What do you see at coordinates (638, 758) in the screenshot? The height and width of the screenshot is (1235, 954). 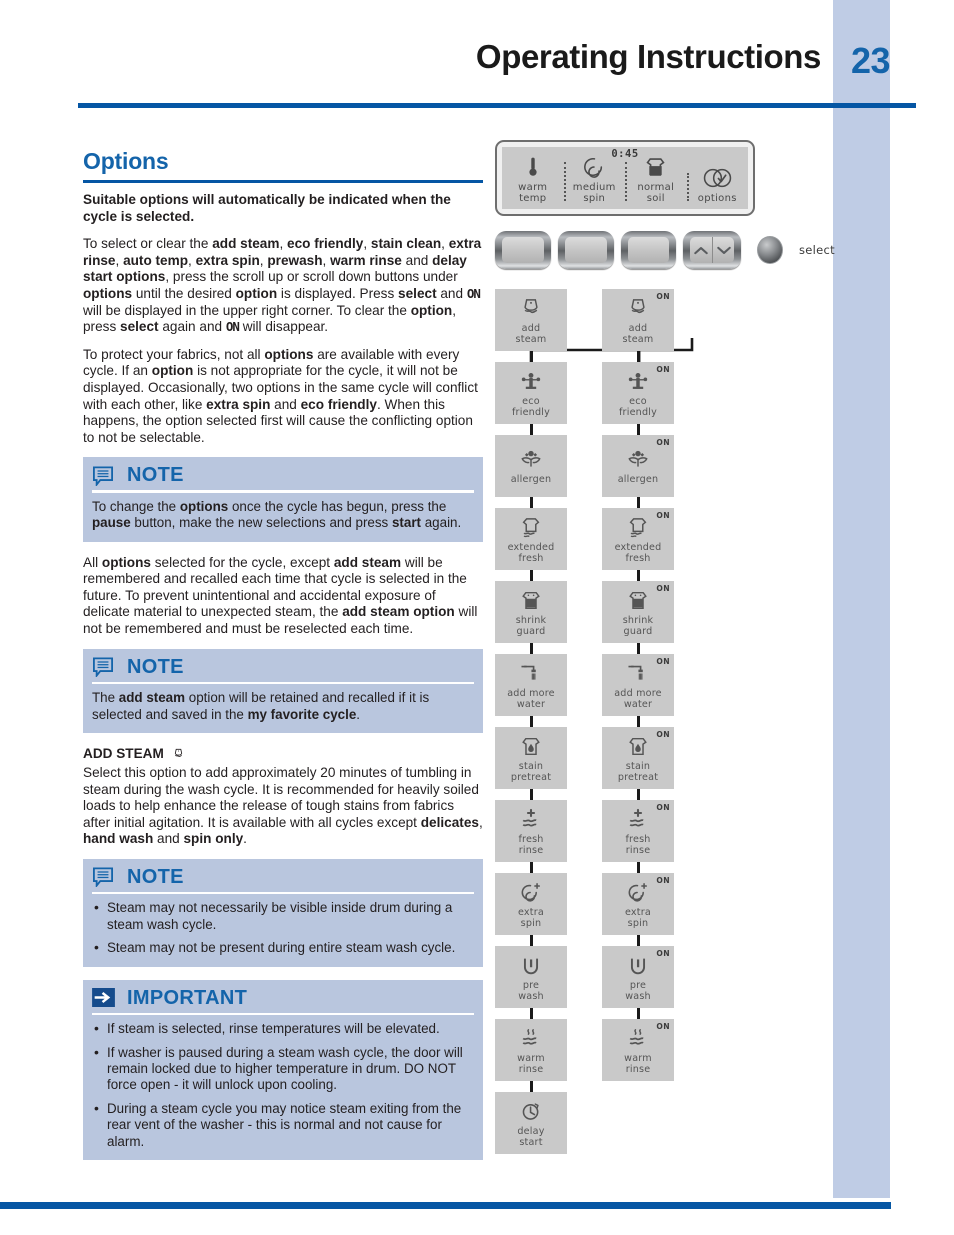 I see `option-tile: ON stain pretreat` at bounding box center [638, 758].